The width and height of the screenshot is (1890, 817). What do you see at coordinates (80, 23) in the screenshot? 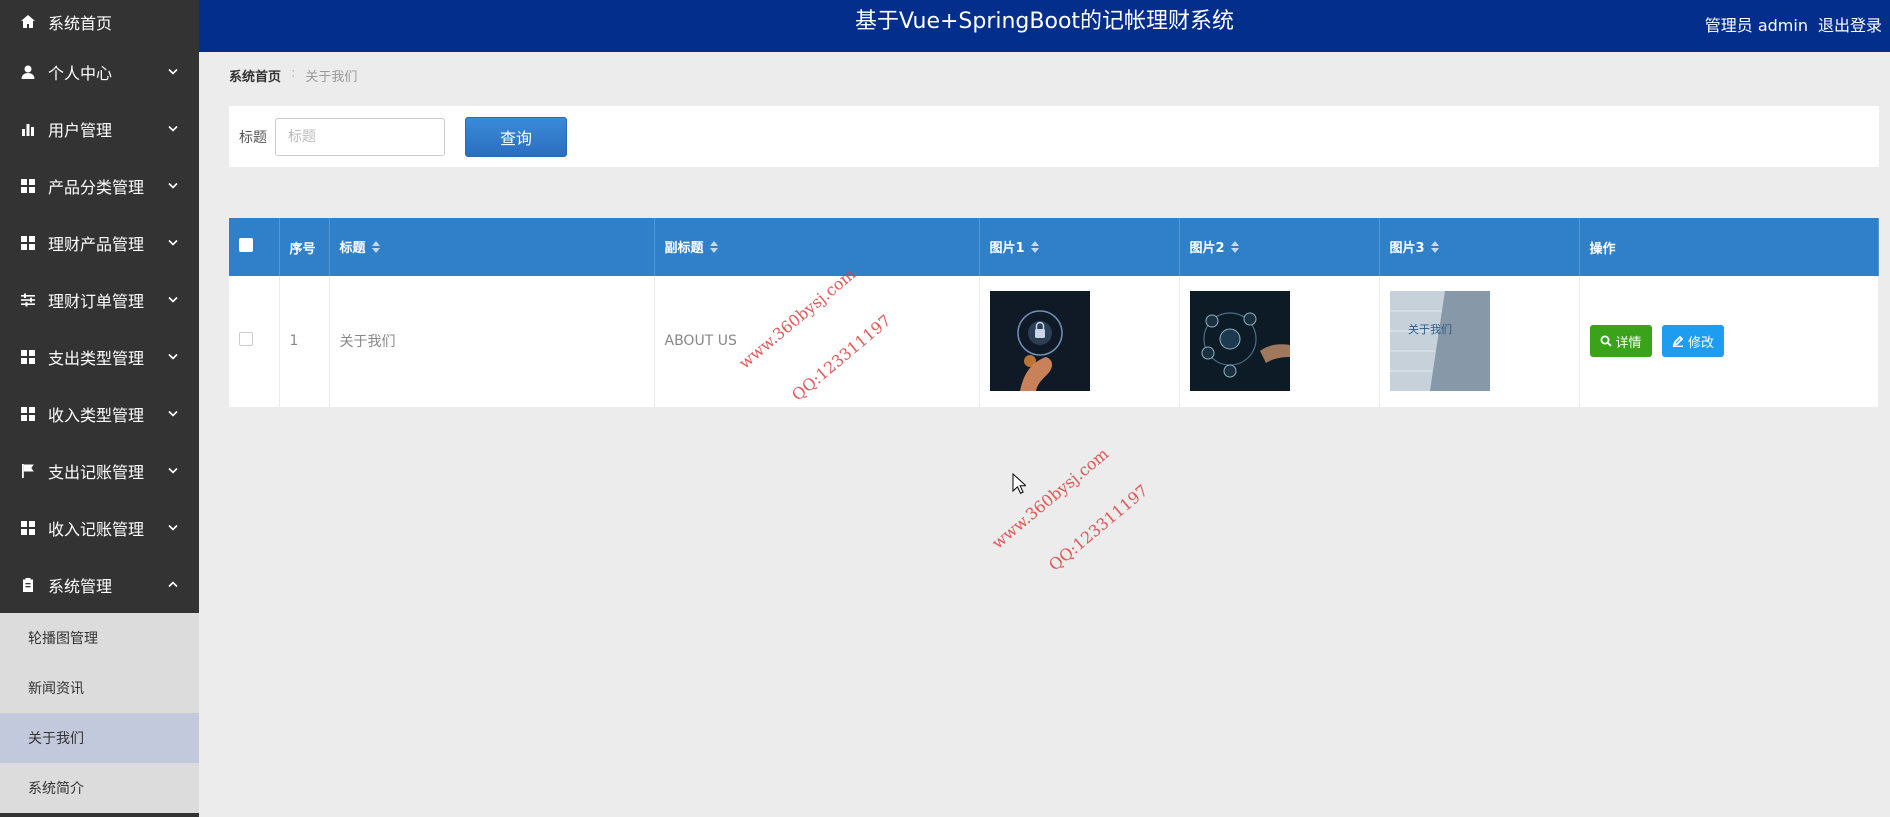
I see `sidebar-item-label: 系统首页` at bounding box center [80, 23].